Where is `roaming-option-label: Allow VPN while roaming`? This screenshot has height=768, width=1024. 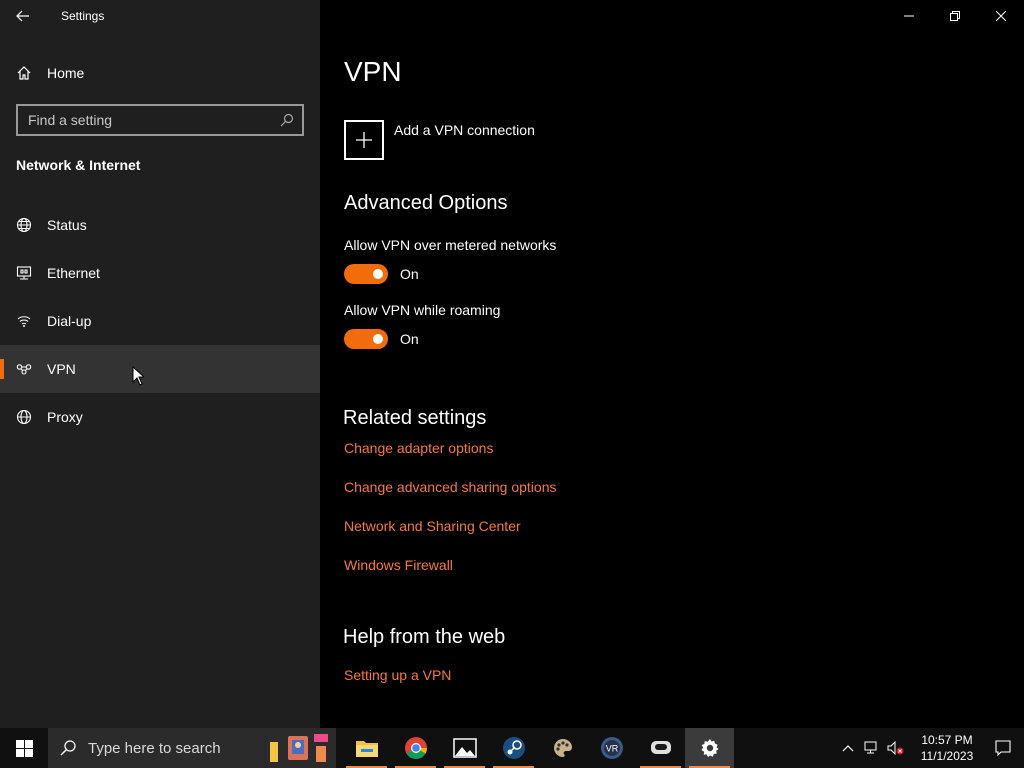
roaming-option-label: Allow VPN while roaming is located at coordinates (422, 310).